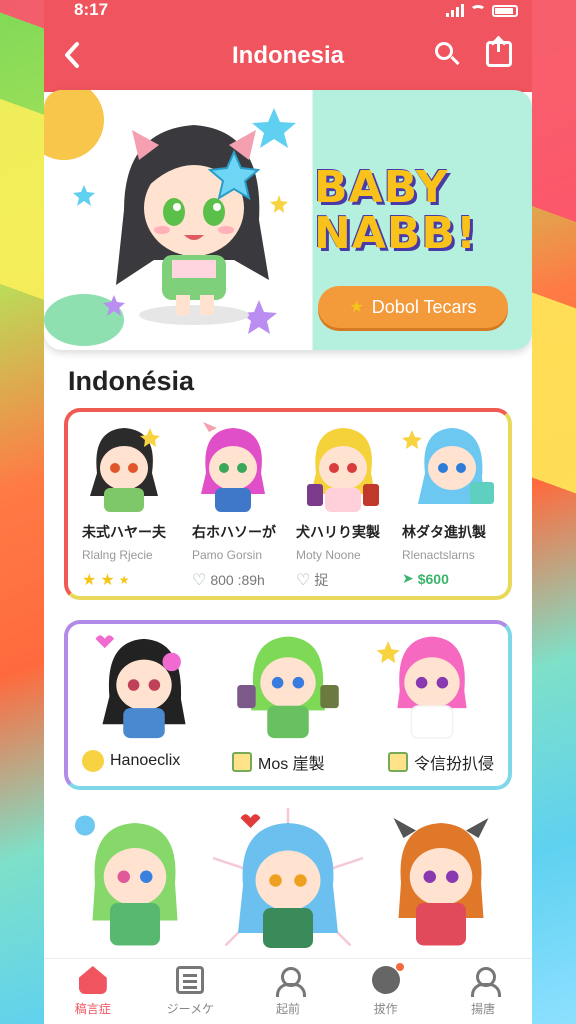 Image resolution: width=576 pixels, height=1024 pixels. What do you see at coordinates (92, 980) in the screenshot?
I see `home-icon` at bounding box center [92, 980].